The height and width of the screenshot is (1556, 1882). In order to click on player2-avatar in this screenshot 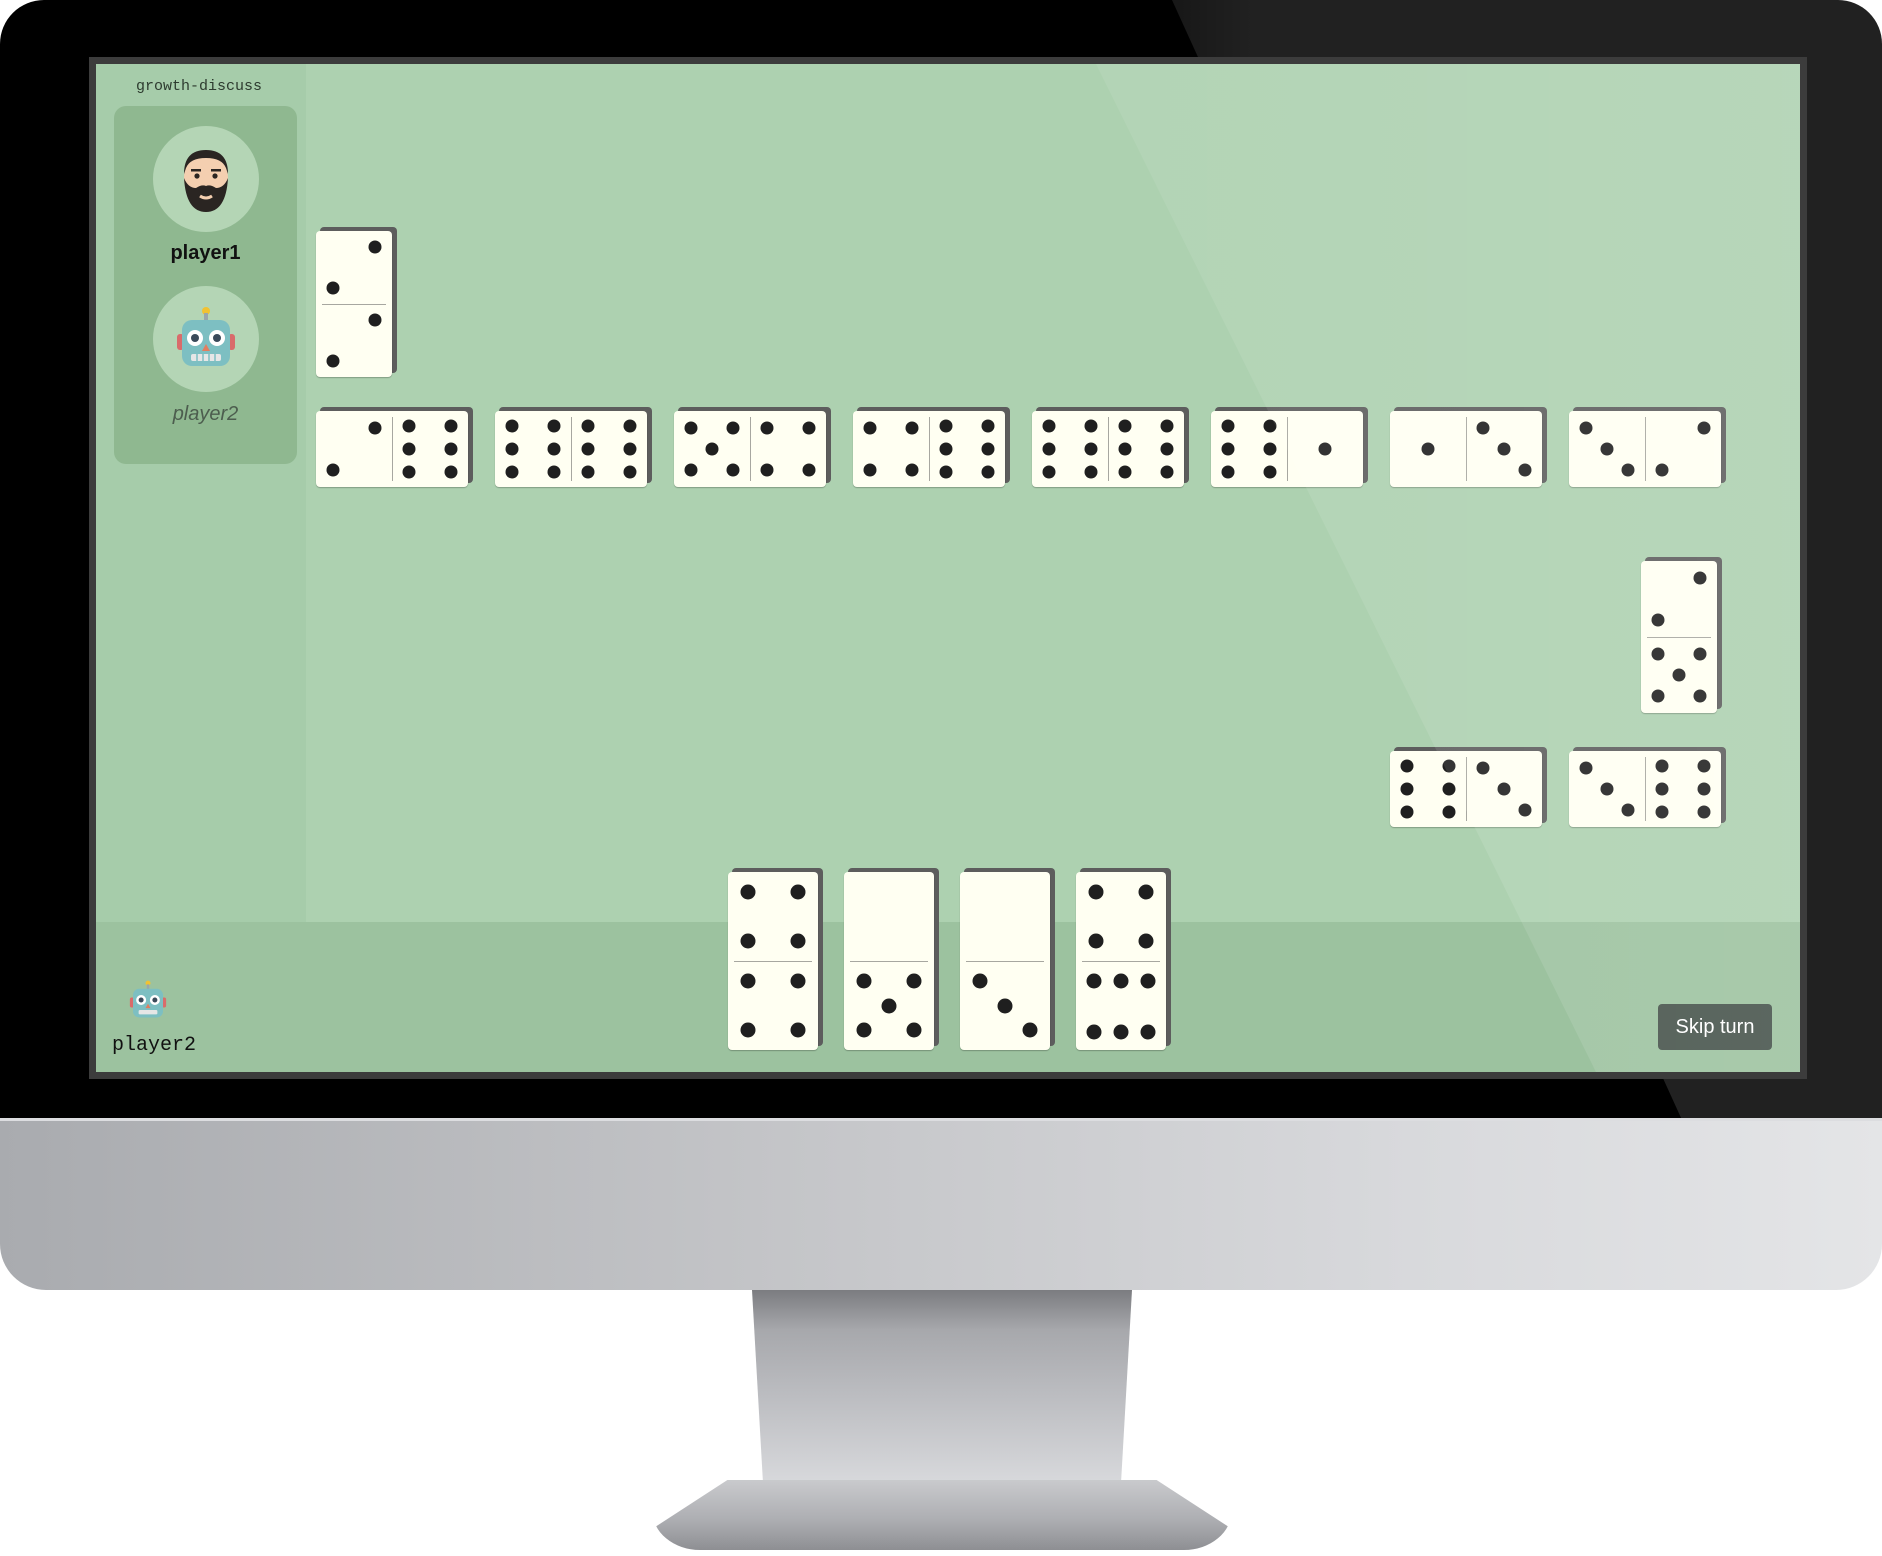, I will do `click(206, 339)`.